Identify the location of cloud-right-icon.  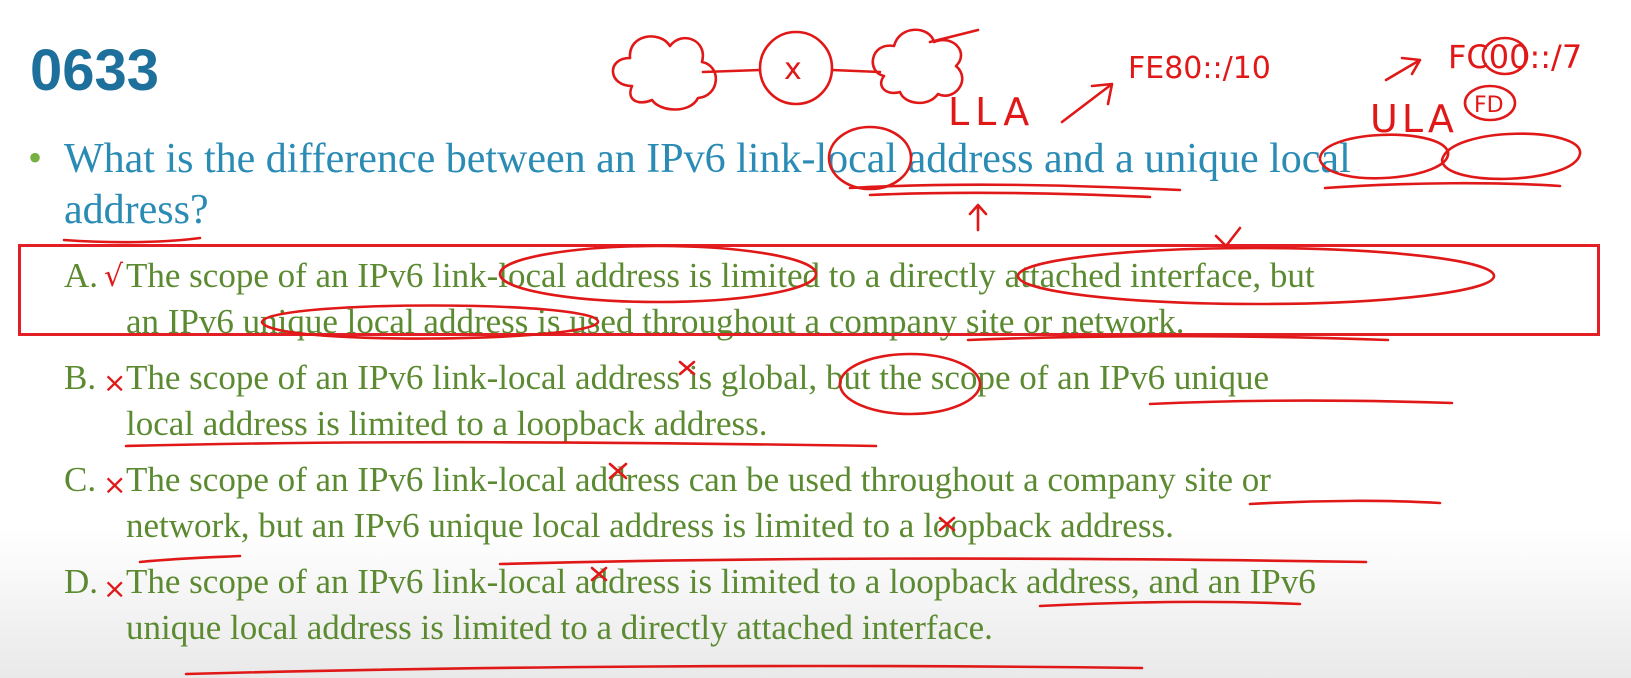
(917, 66).